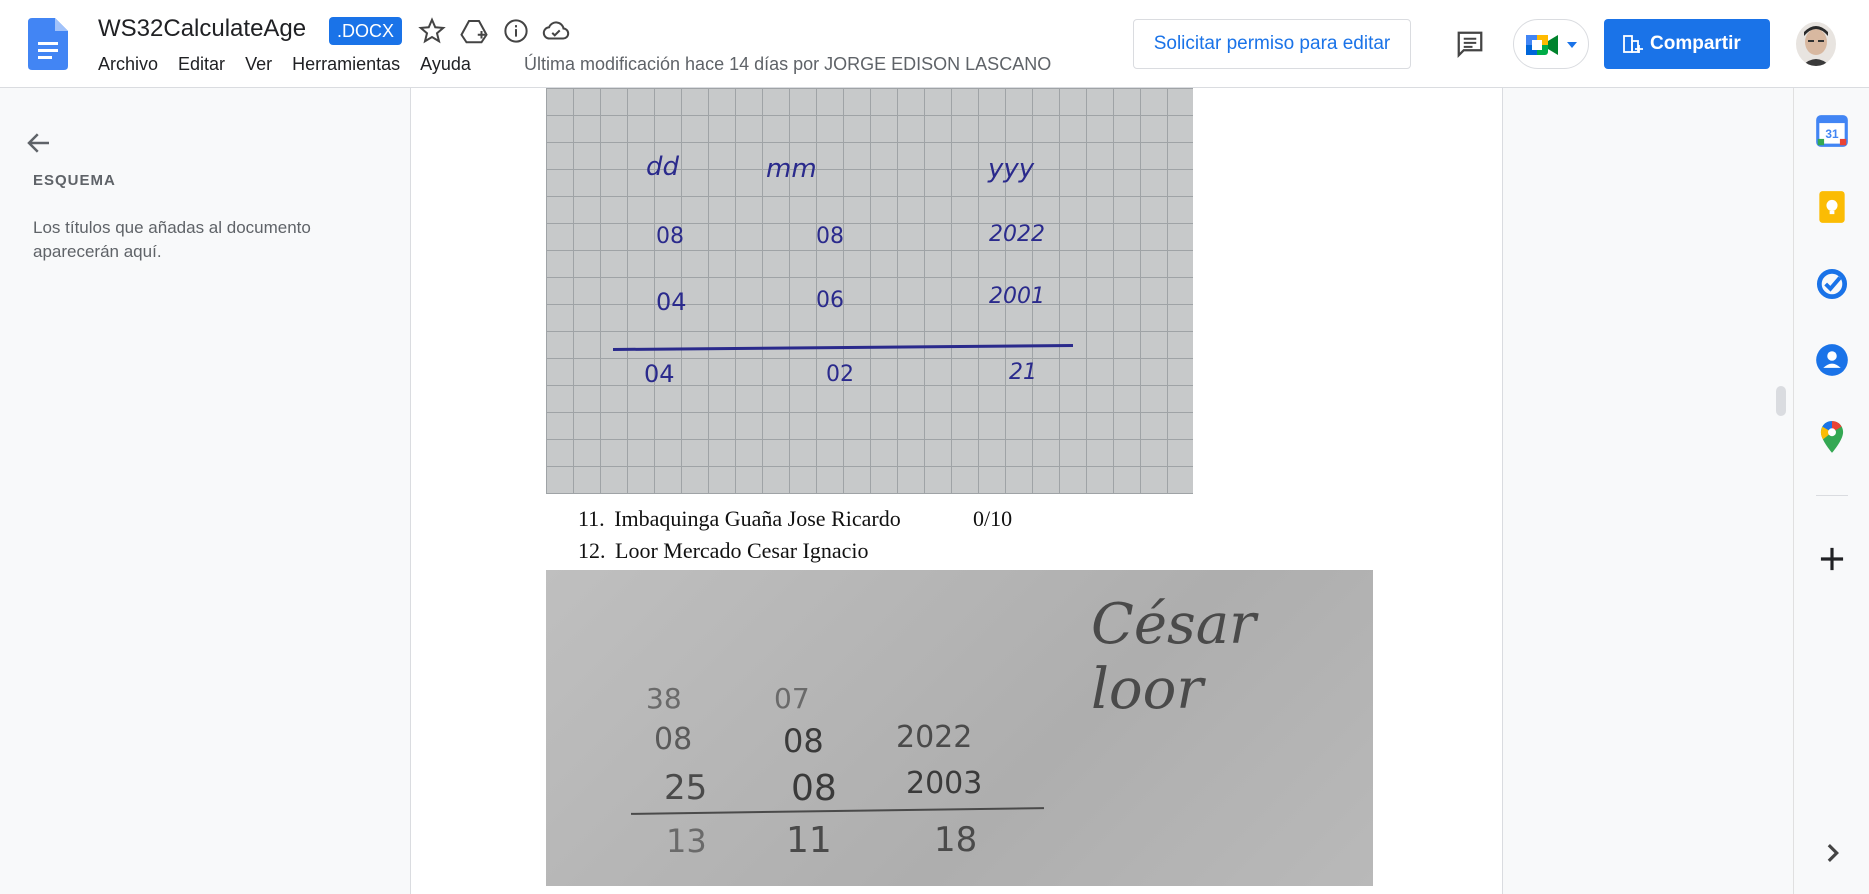 This screenshot has height=894, width=1869. What do you see at coordinates (809, 840) in the screenshot?
I see `pencil-res-mm: 11` at bounding box center [809, 840].